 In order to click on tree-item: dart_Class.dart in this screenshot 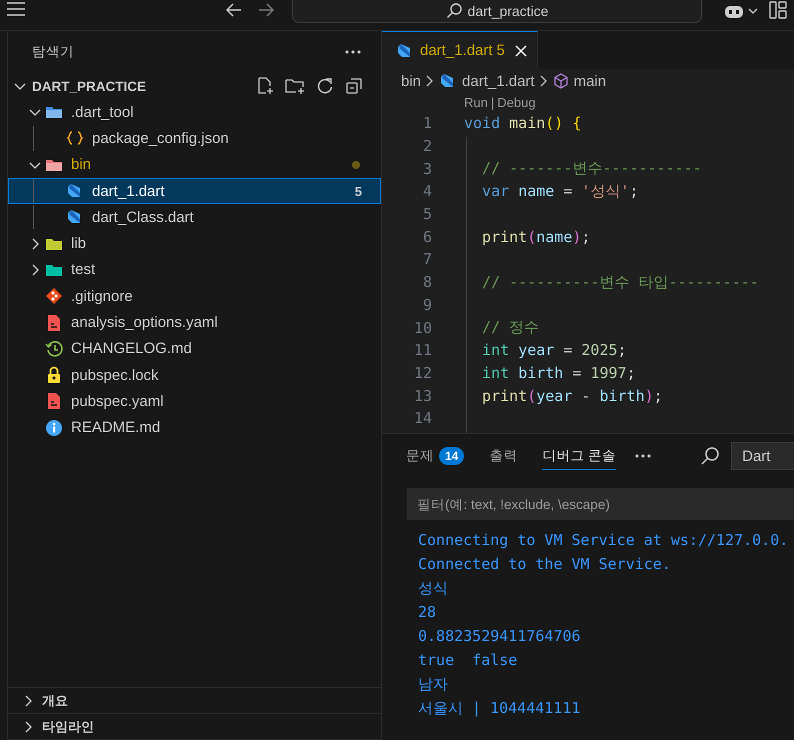, I will do `click(194, 217)`.